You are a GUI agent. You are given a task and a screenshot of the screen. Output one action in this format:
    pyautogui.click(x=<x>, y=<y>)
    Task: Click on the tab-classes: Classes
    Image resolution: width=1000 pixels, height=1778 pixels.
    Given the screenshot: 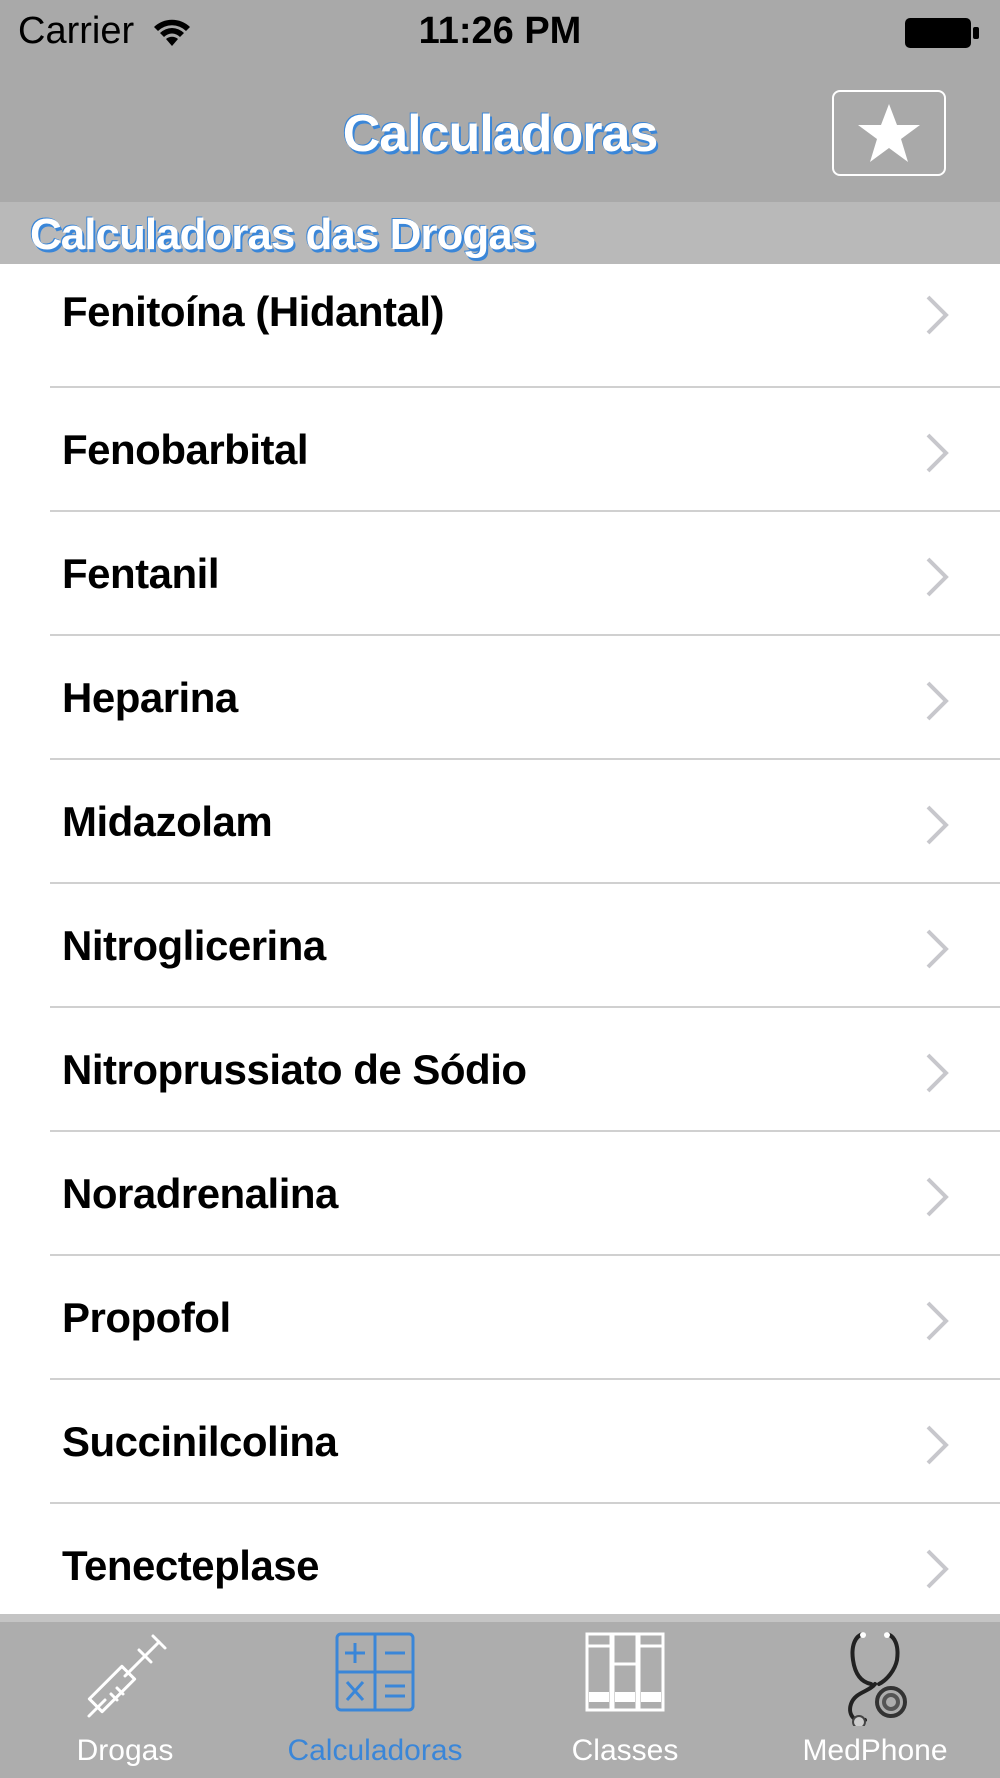 What is the action you would take?
    pyautogui.click(x=625, y=1700)
    